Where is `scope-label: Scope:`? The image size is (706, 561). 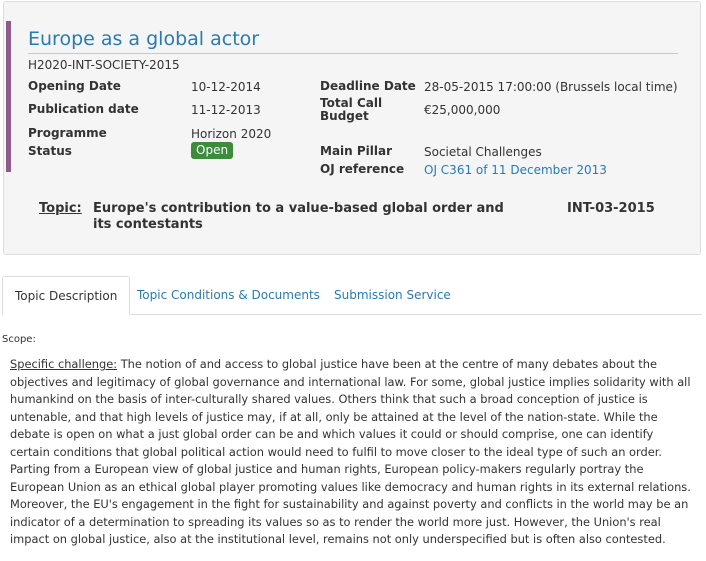
scope-label: Scope: is located at coordinates (19, 339).